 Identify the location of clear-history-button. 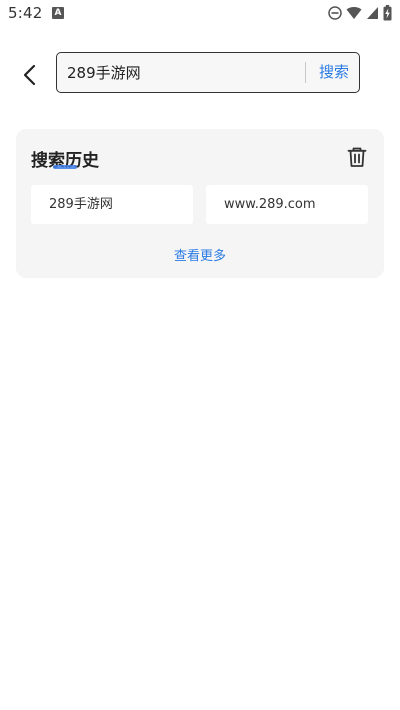
(357, 157).